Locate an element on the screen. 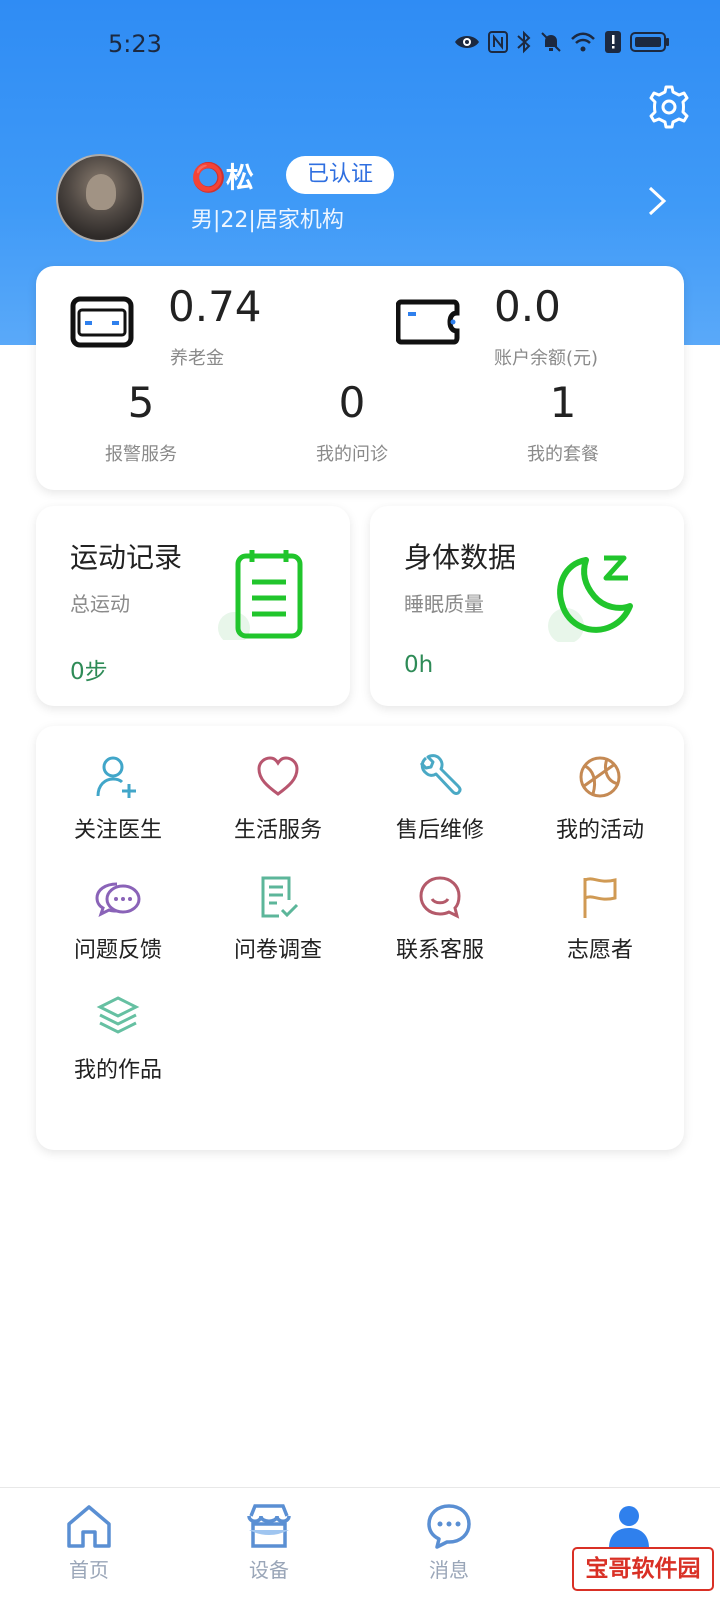  exercise-title: 运动记录 is located at coordinates (126, 557).